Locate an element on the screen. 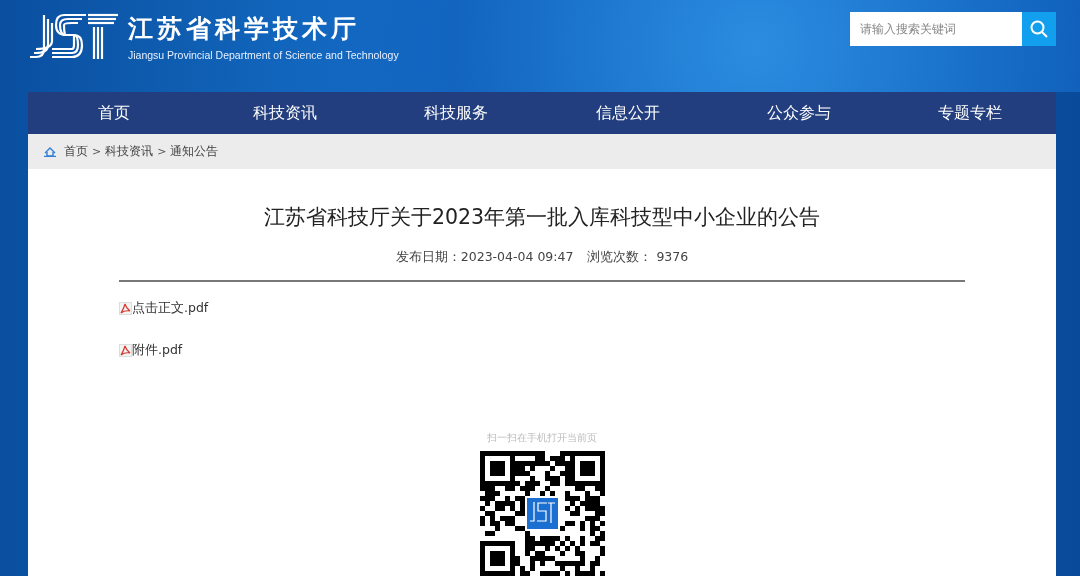  nav-item: 公众参与 is located at coordinates (799, 113).